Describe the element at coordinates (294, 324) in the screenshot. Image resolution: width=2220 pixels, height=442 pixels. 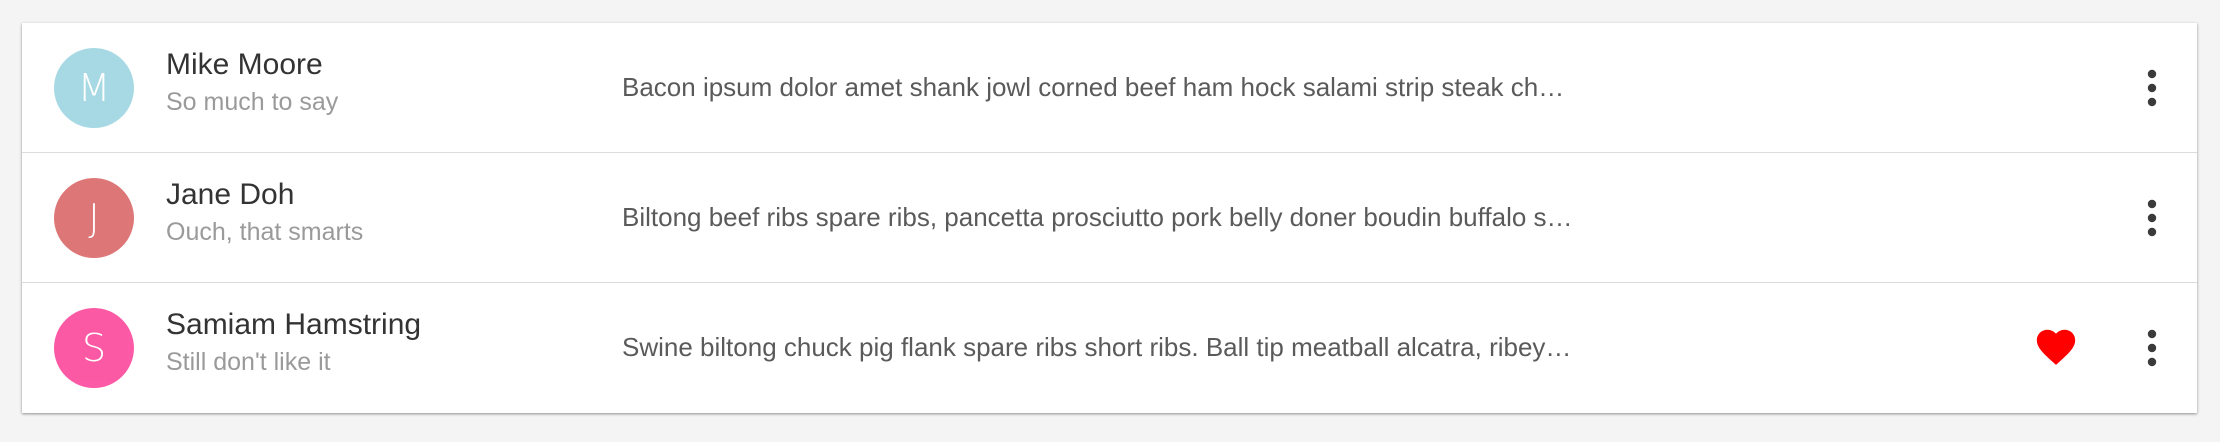
I see `contact-name: Samiam Hamstring` at that location.